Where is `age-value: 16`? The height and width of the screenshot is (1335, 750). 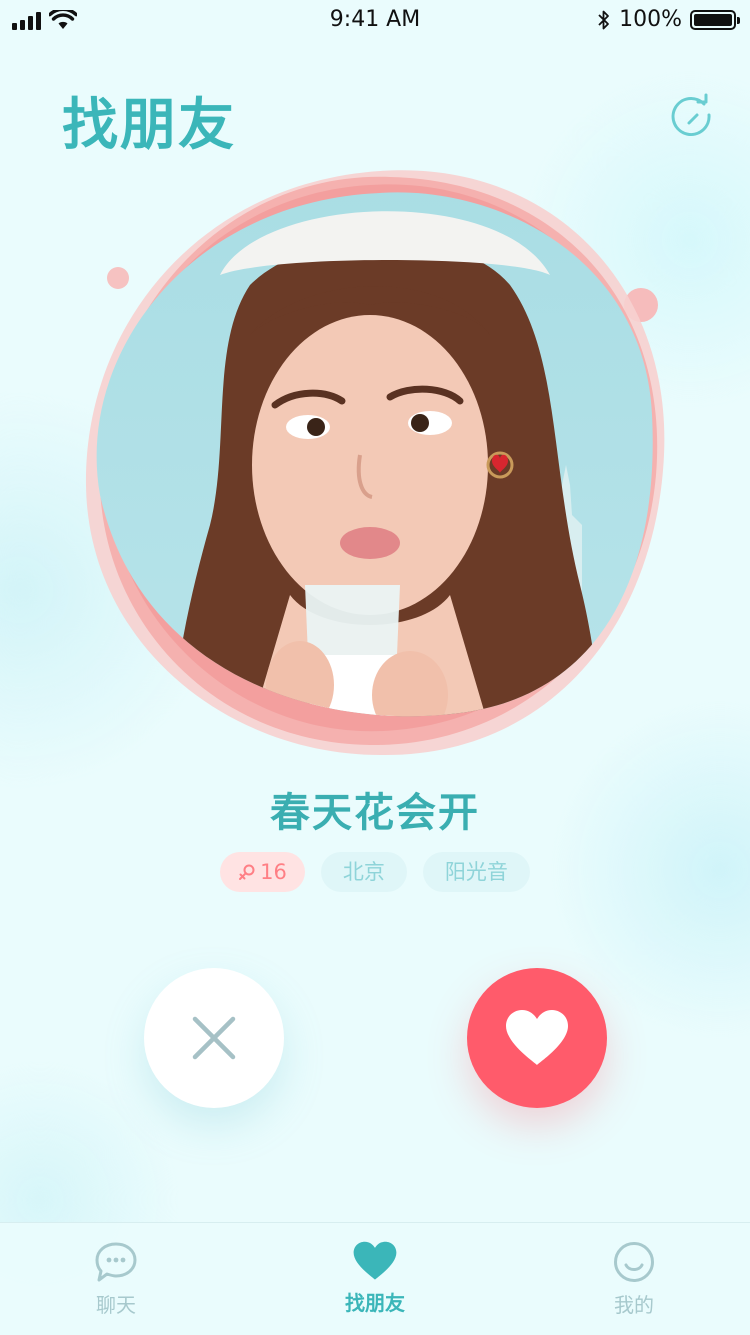 age-value: 16 is located at coordinates (273, 872).